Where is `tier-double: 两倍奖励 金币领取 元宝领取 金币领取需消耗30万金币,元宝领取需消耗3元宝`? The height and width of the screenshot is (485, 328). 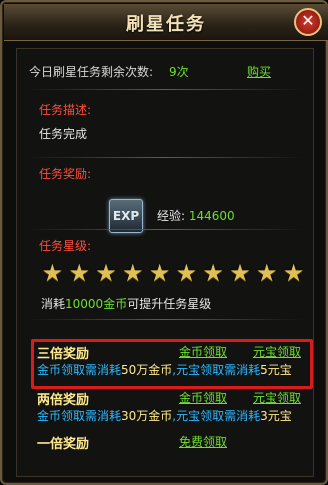 tier-double: 两倍奖励 金币领取 元宝领取 金币领取需消耗30万金币,元宝领取需消耗3元宝 is located at coordinates (169, 405).